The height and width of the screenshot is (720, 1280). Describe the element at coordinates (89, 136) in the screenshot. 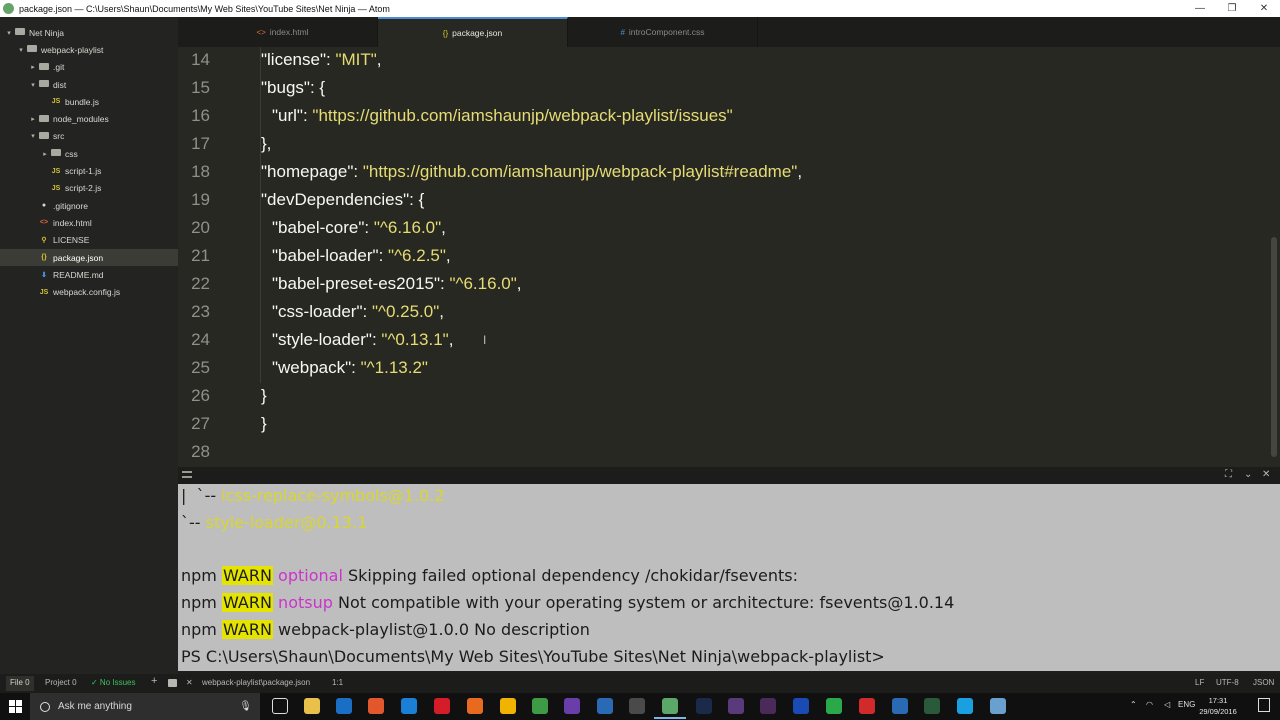

I see `tree-item-src: ▾ src` at that location.